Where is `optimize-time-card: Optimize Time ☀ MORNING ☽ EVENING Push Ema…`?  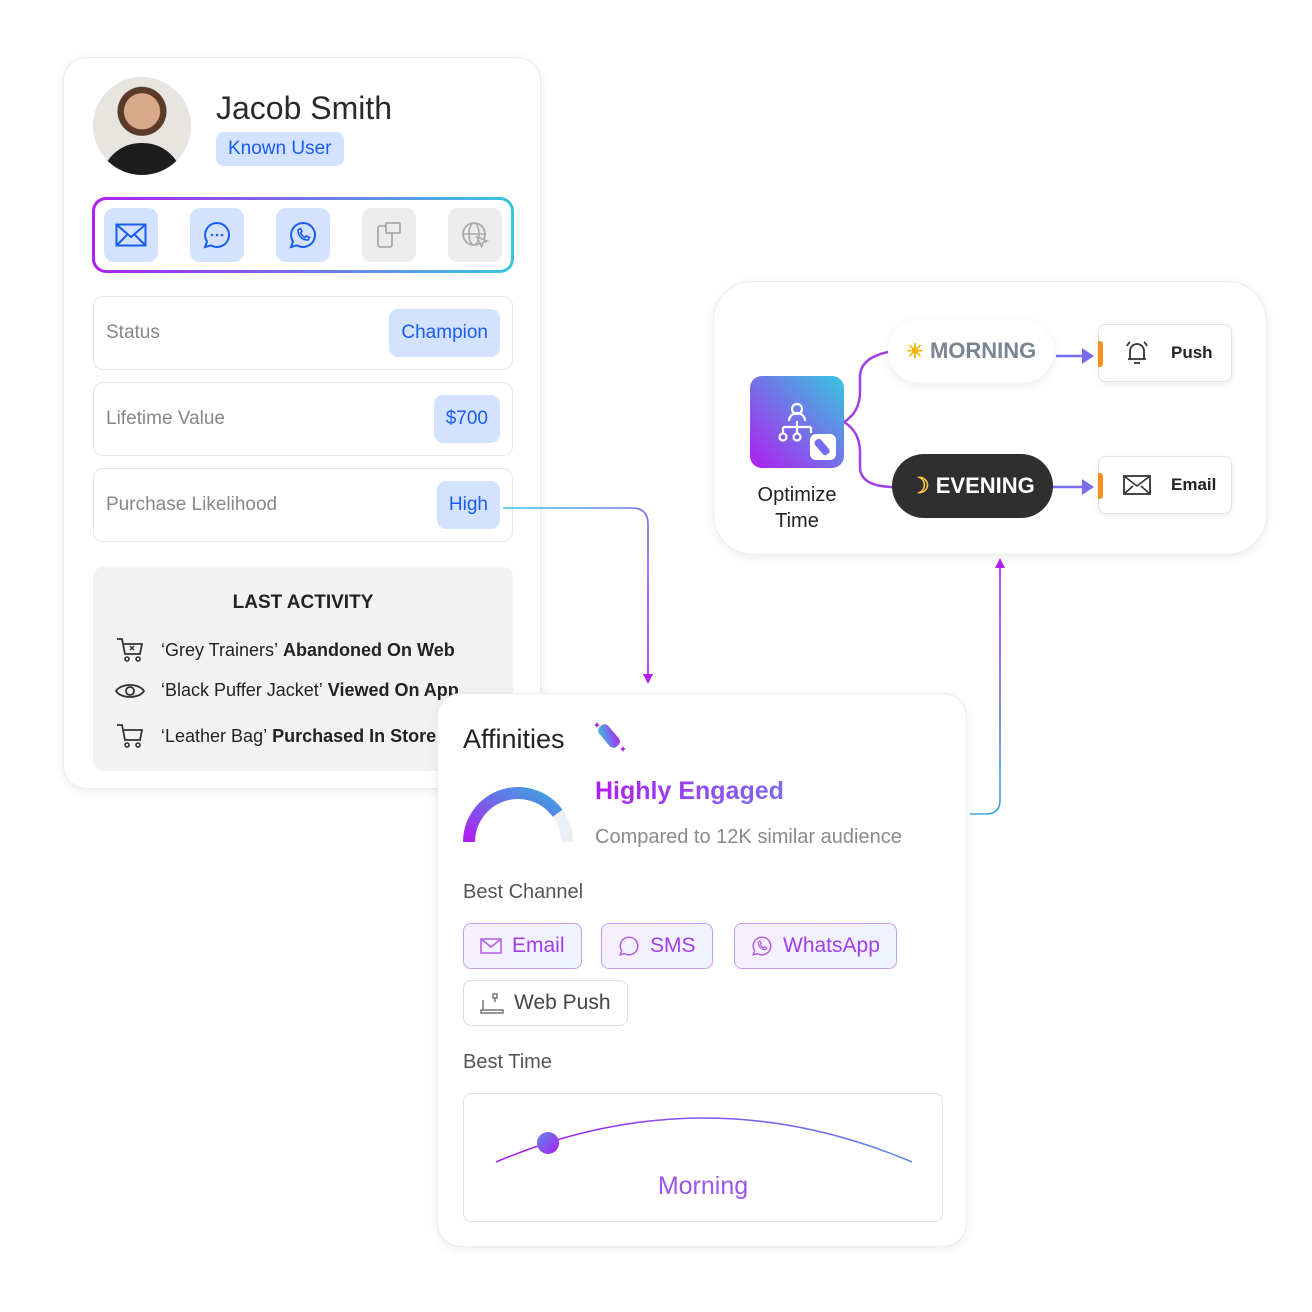
optimize-time-card: Optimize Time ☀ MORNING ☽ EVENING Push Ema… is located at coordinates (990, 418).